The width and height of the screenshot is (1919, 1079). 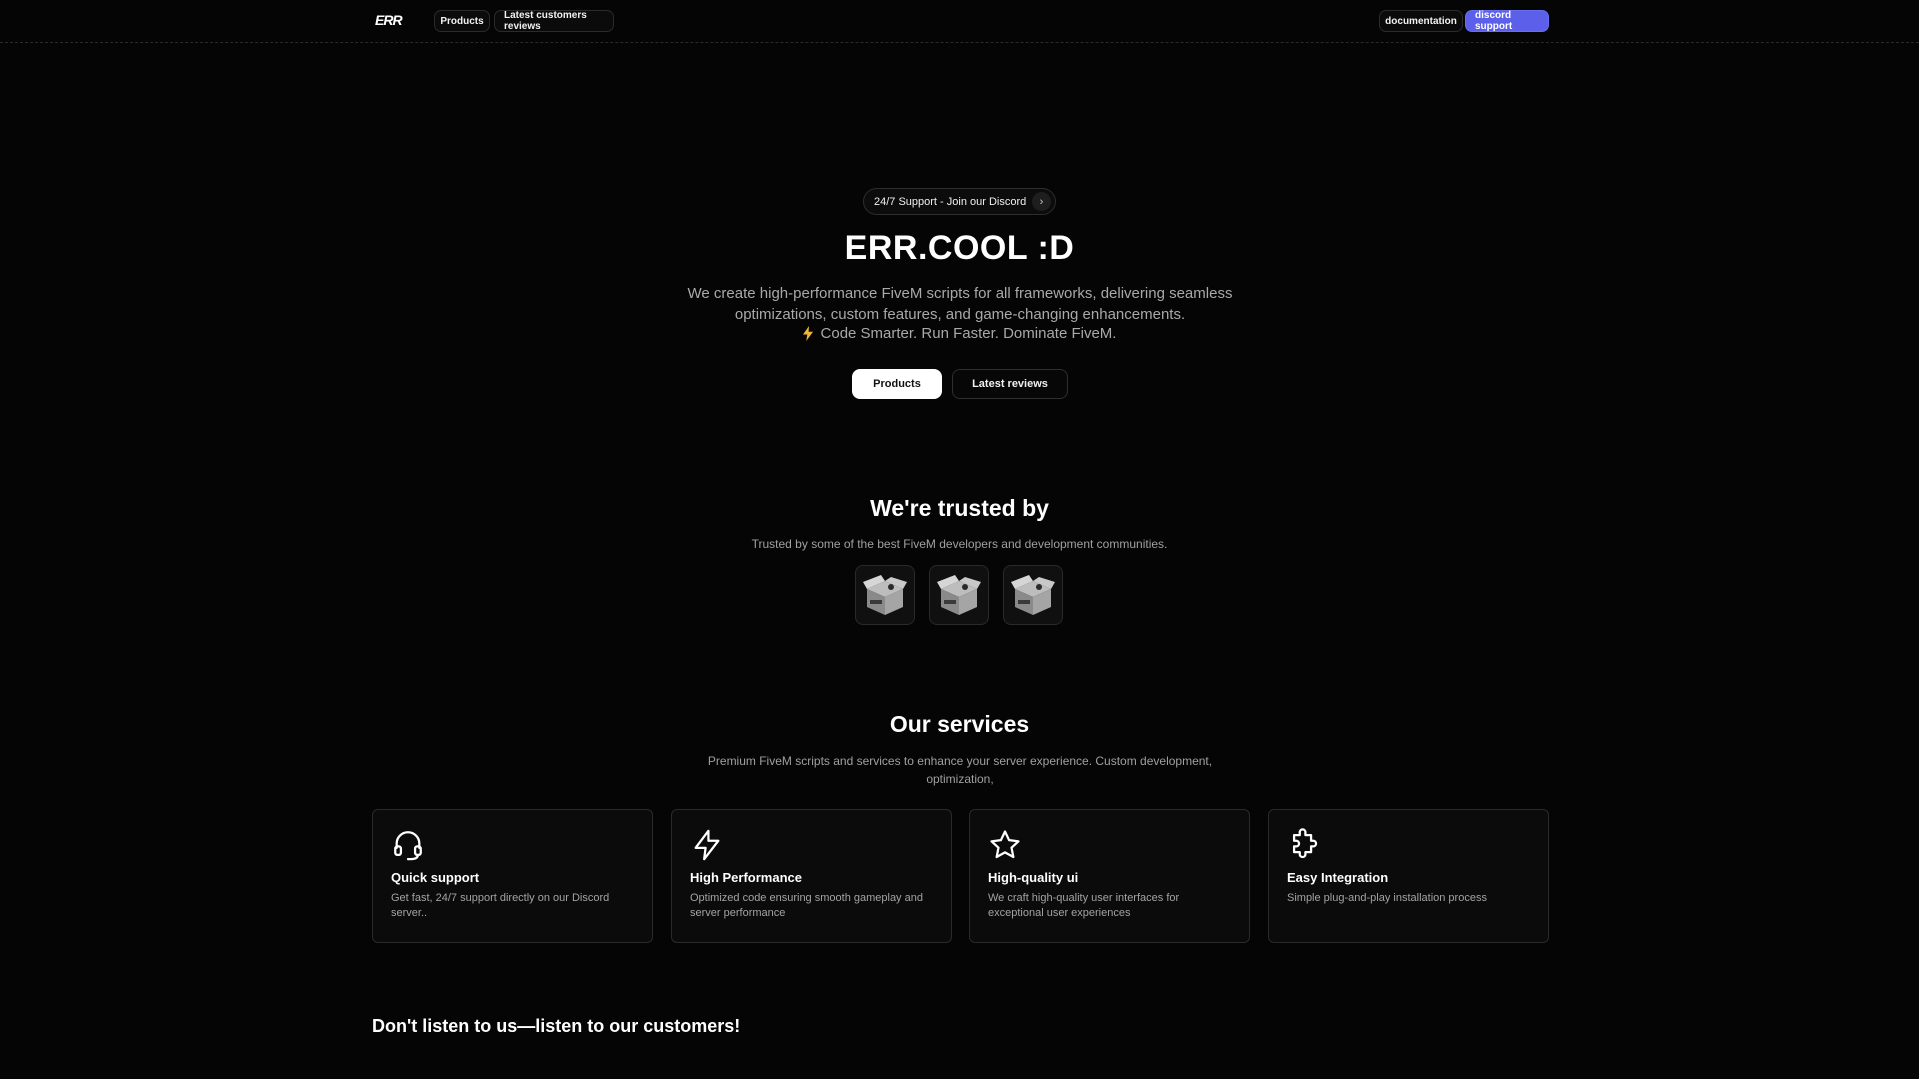 I want to click on support-discord-pill: 24/7 Support - Join our Discord ›, so click(x=959, y=201).